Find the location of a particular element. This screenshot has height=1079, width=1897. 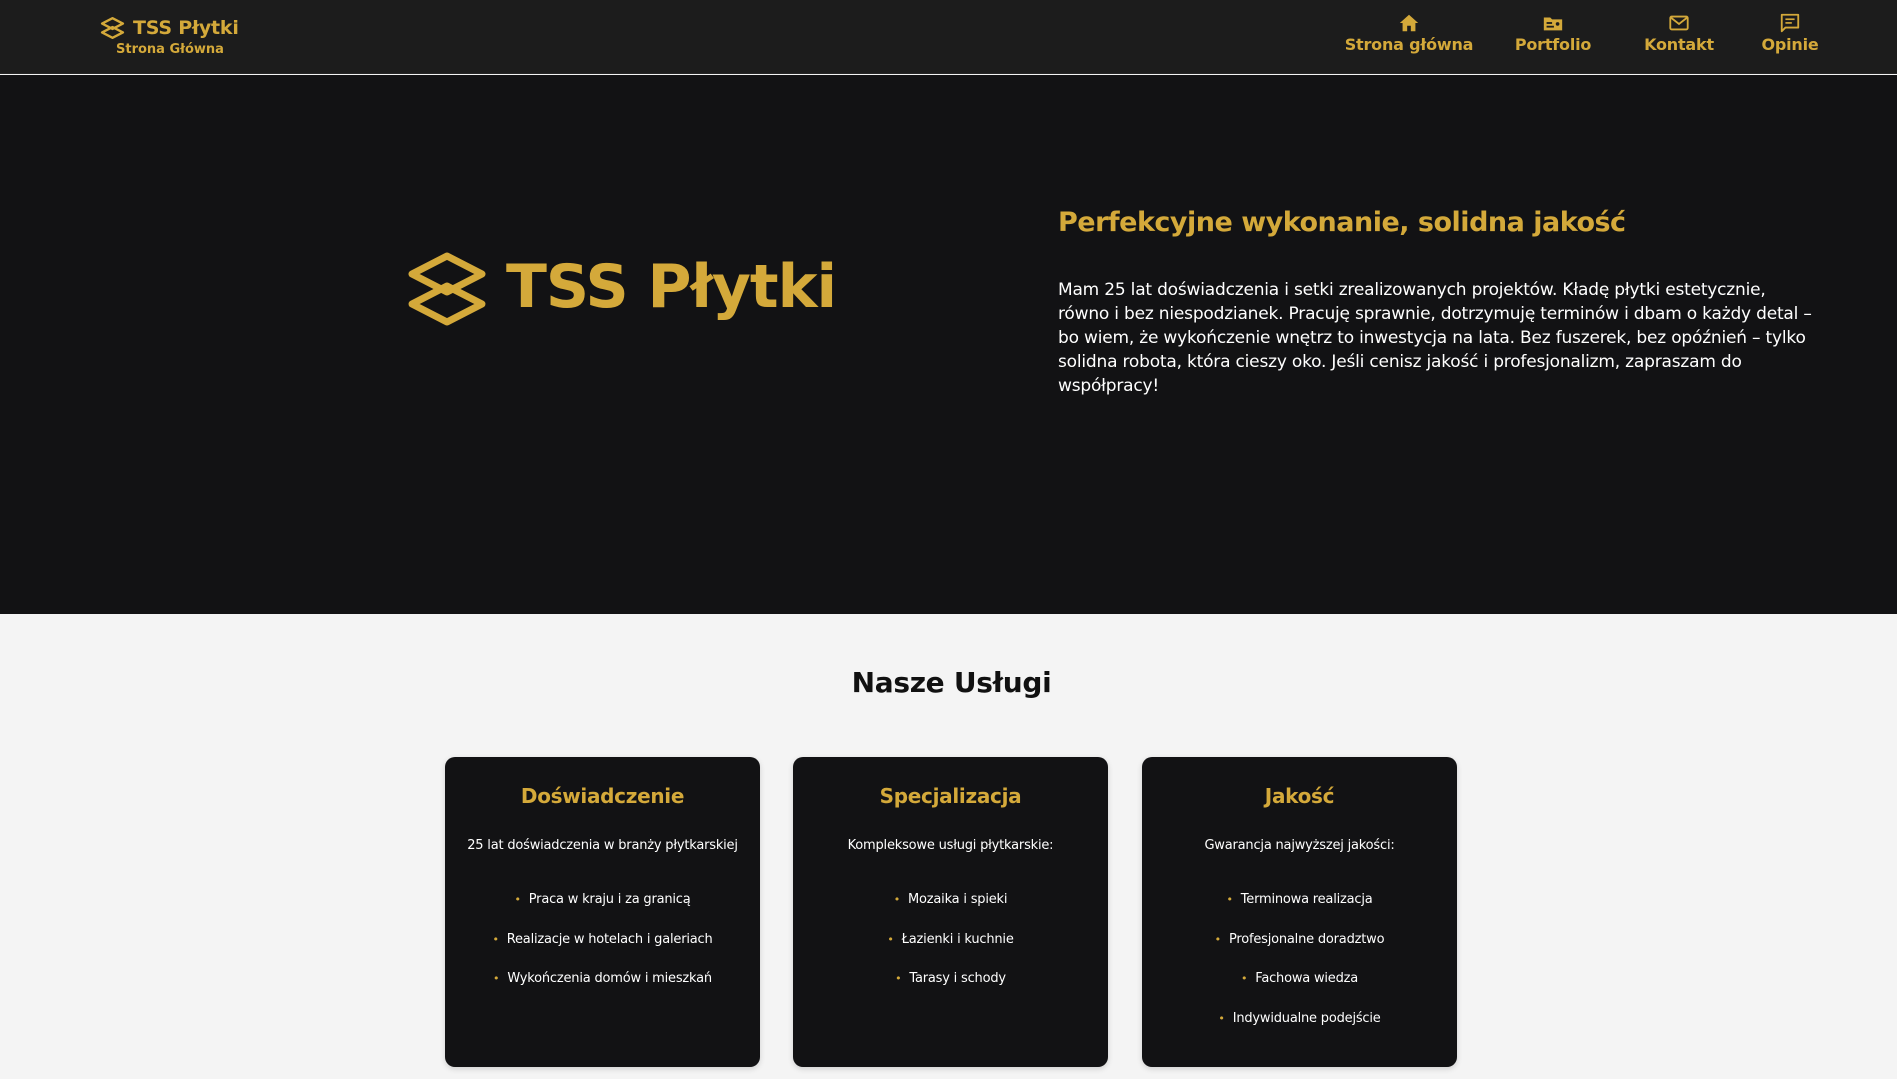

list-item: • Łazienki i kuchnie is located at coordinates (950, 939).